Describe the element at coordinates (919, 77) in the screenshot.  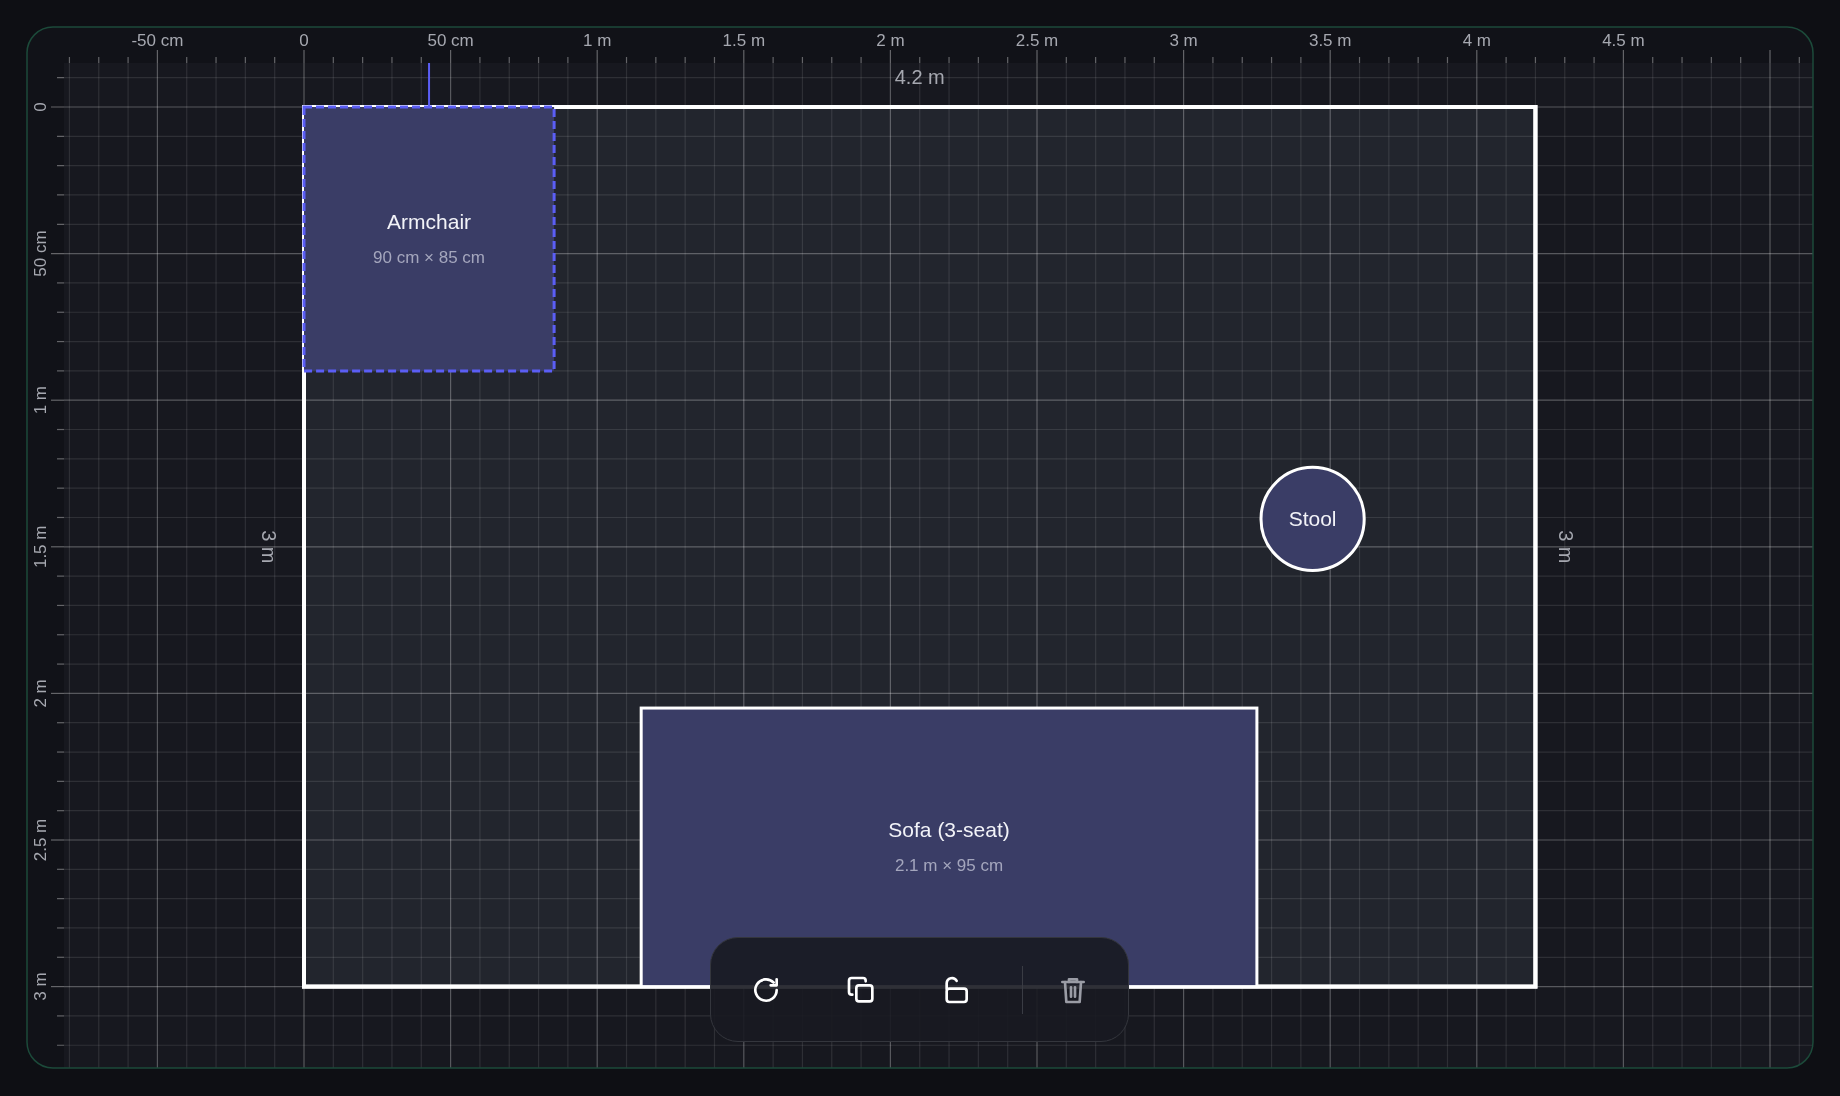
I see `room-width-label: 4.2 m` at that location.